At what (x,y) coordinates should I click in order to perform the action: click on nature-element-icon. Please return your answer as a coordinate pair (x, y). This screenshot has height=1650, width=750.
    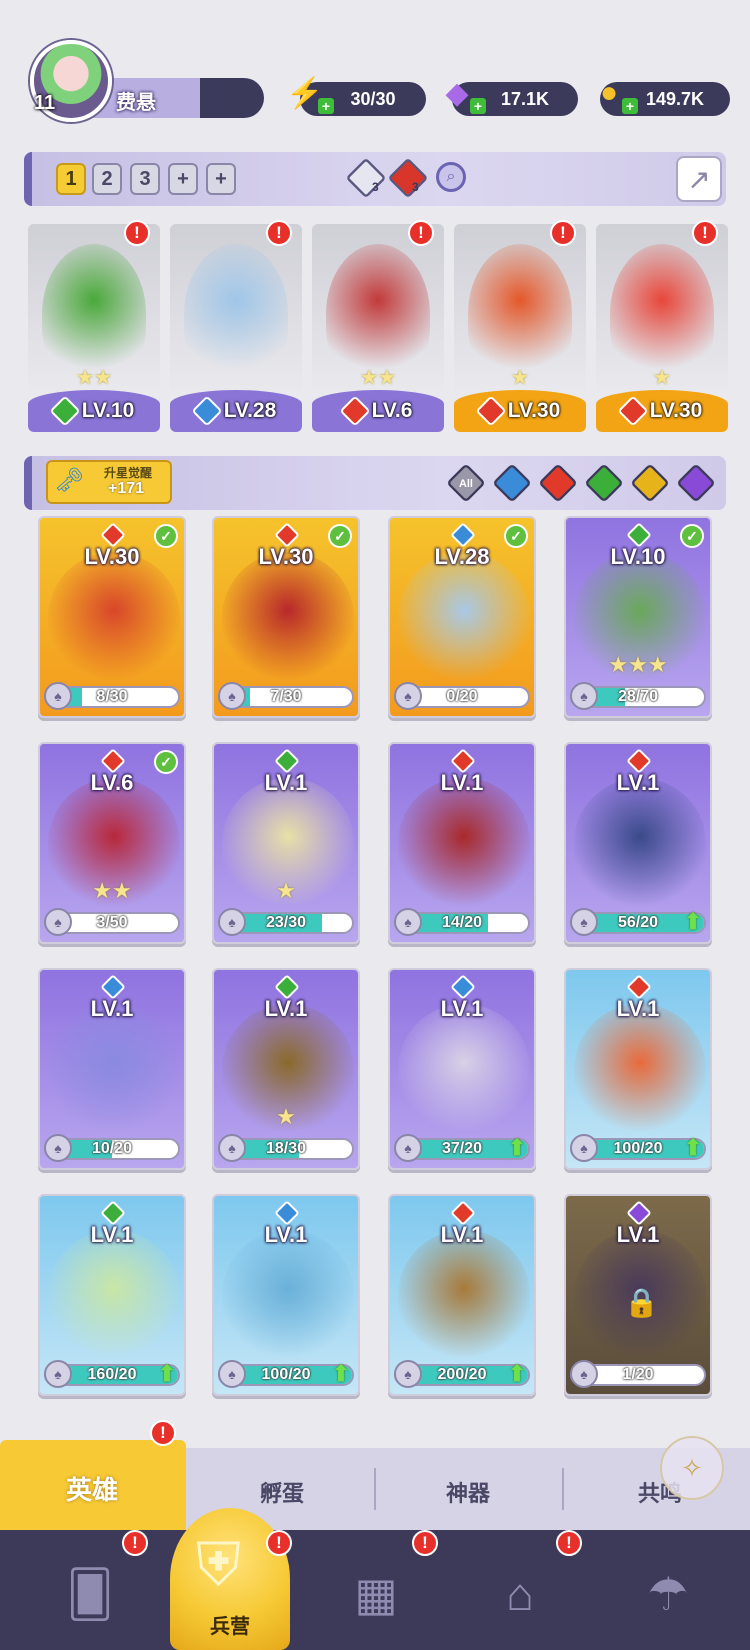
    Looking at the image, I should click on (65, 411).